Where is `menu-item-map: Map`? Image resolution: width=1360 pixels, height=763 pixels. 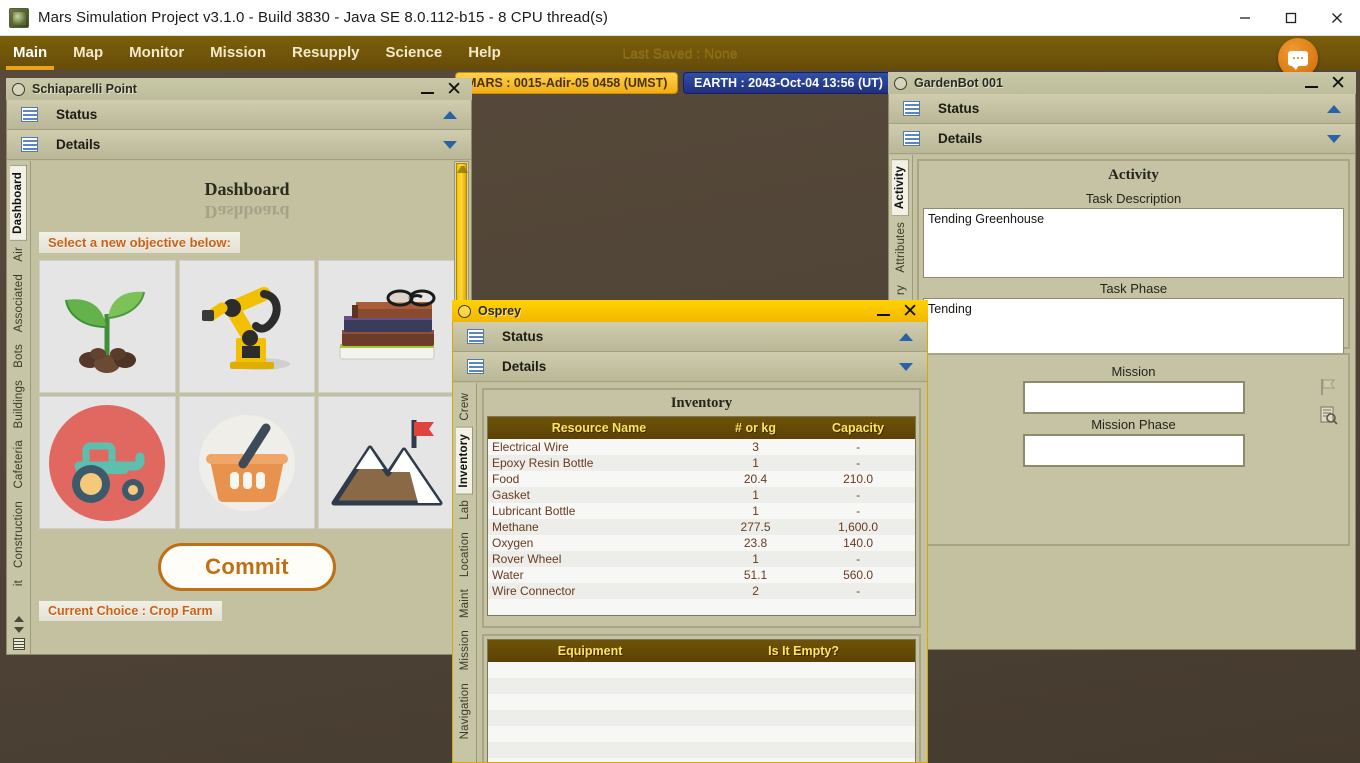 menu-item-map: Map is located at coordinates (88, 53).